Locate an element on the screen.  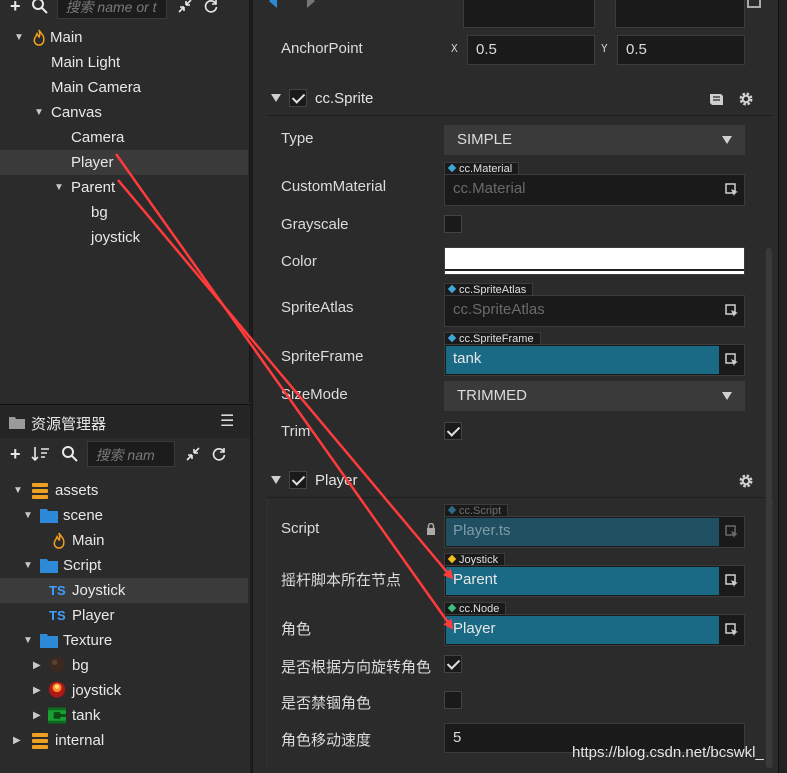
tree-node-main: ▼ Main is located at coordinates (124, 37).